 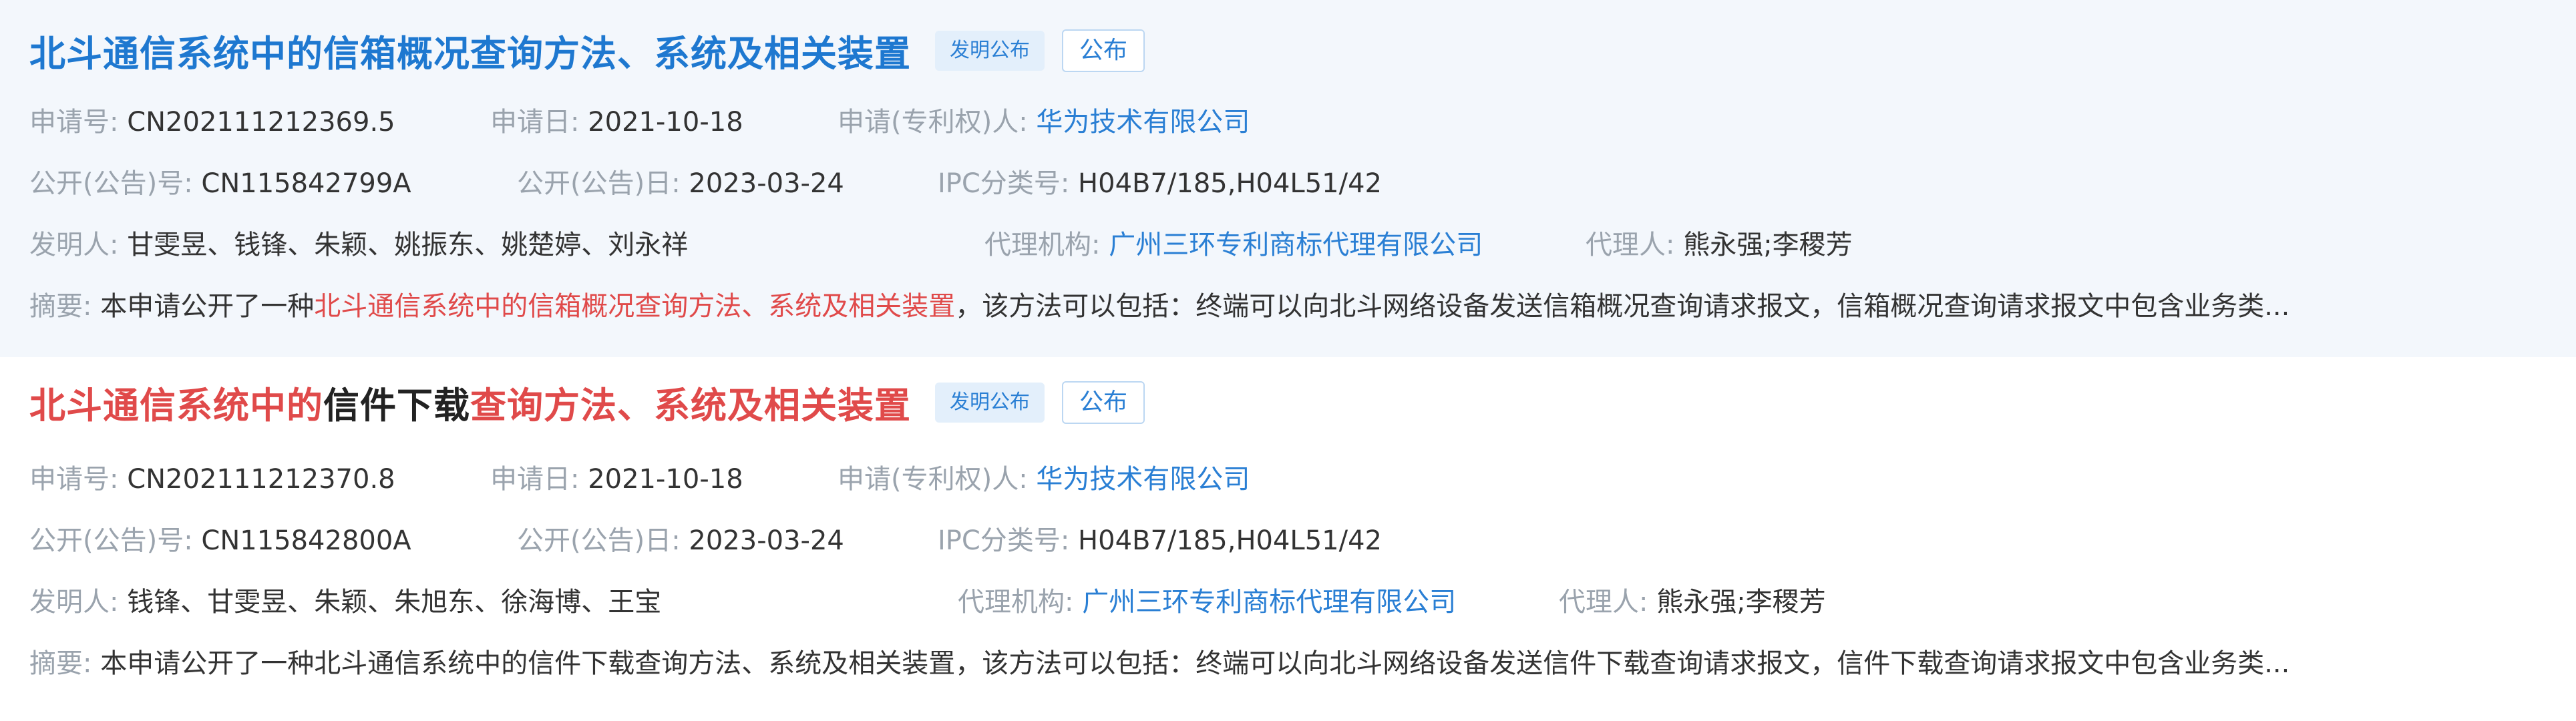 What do you see at coordinates (306, 540) in the screenshot?
I see `publication-number: CN115842800A` at bounding box center [306, 540].